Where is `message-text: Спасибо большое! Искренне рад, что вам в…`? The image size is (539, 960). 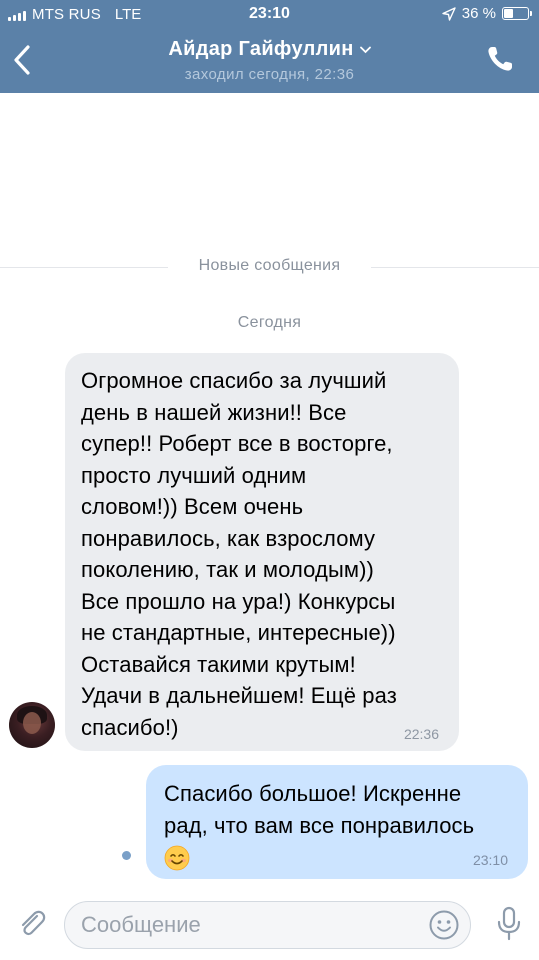 message-text: Спасибо большое! Искренне рад, что вам в… is located at coordinates (319, 809).